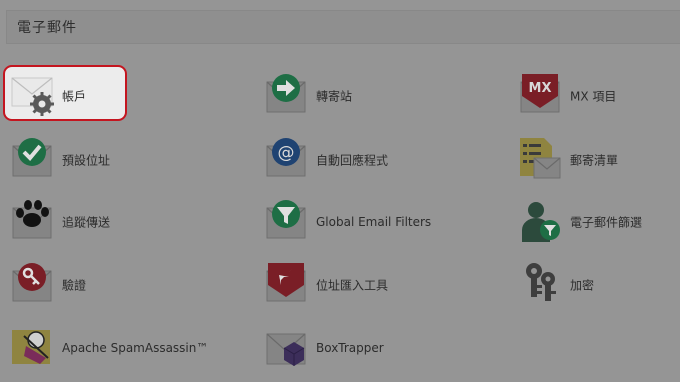  Describe the element at coordinates (32, 219) in the screenshot. I see `track-delivery-icon` at that location.